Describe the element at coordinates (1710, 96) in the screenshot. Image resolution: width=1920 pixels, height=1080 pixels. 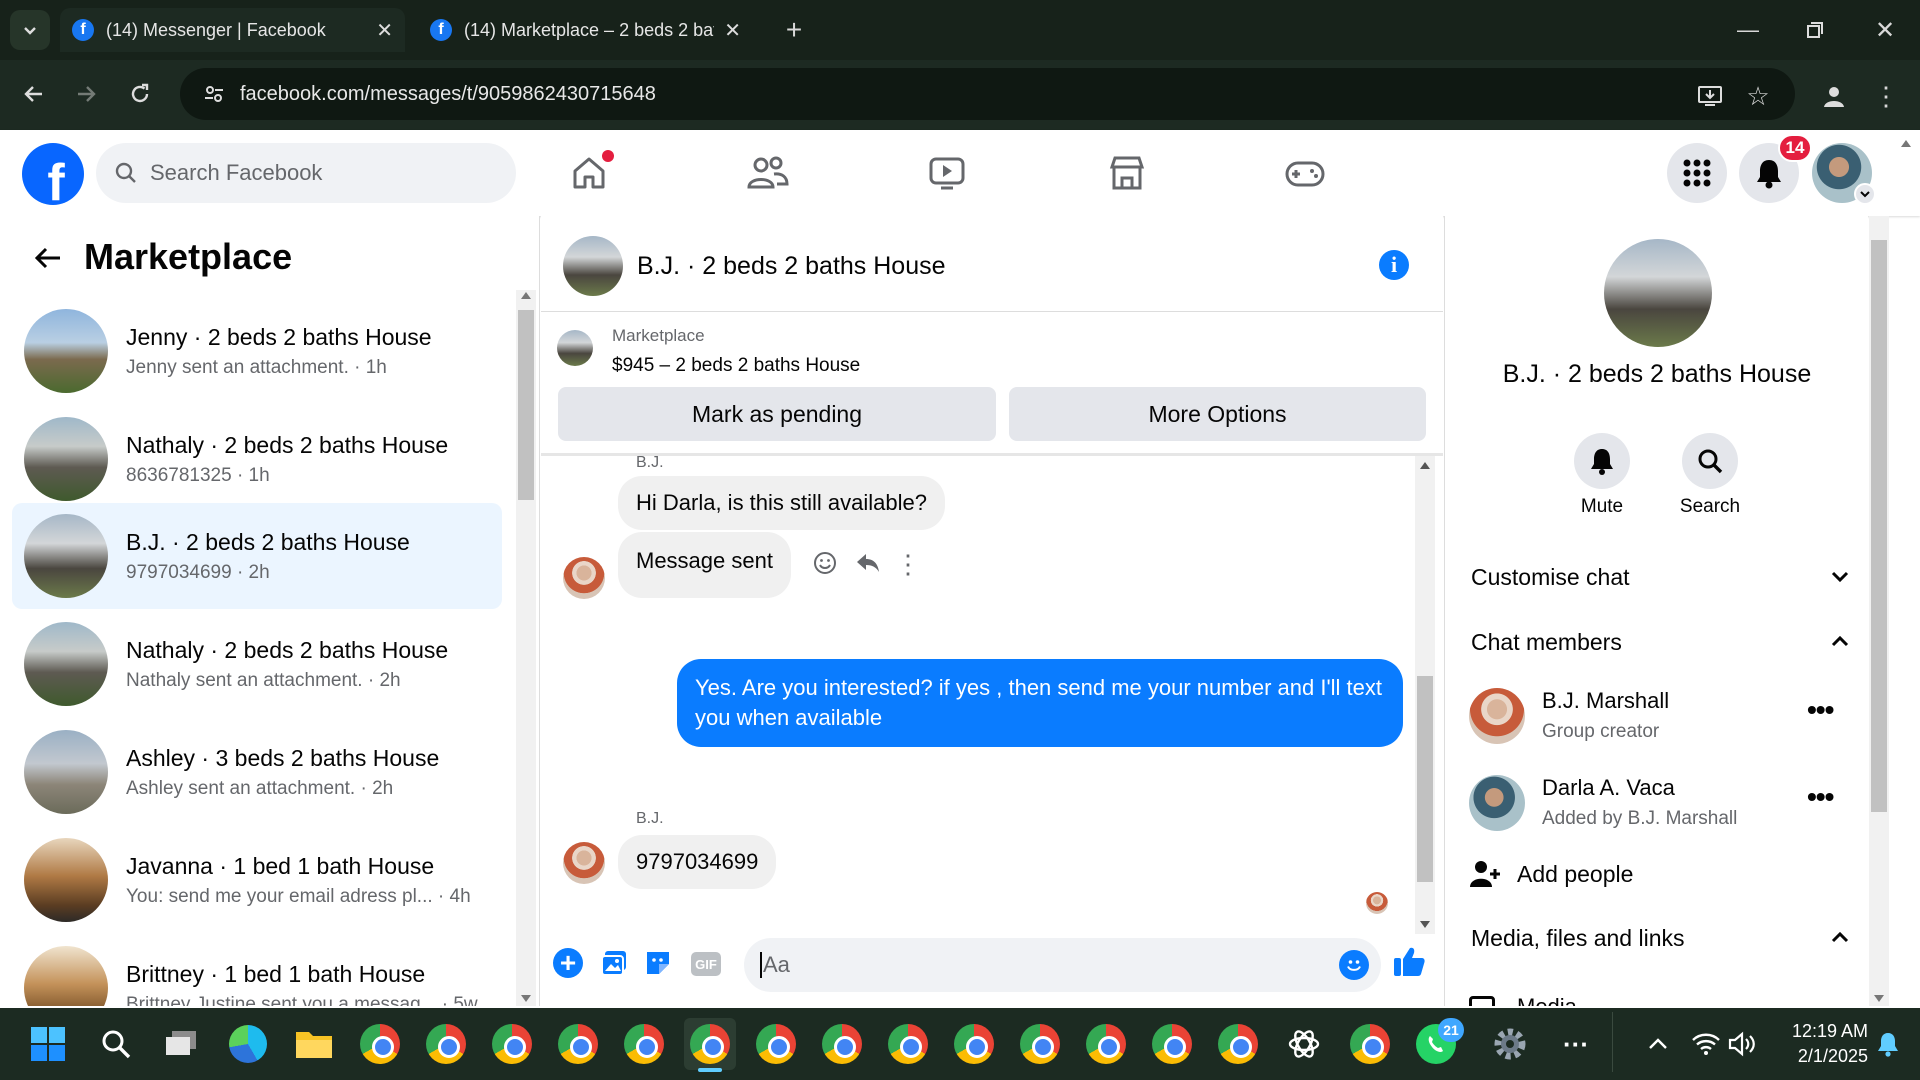
I see `install-app-icon` at that location.